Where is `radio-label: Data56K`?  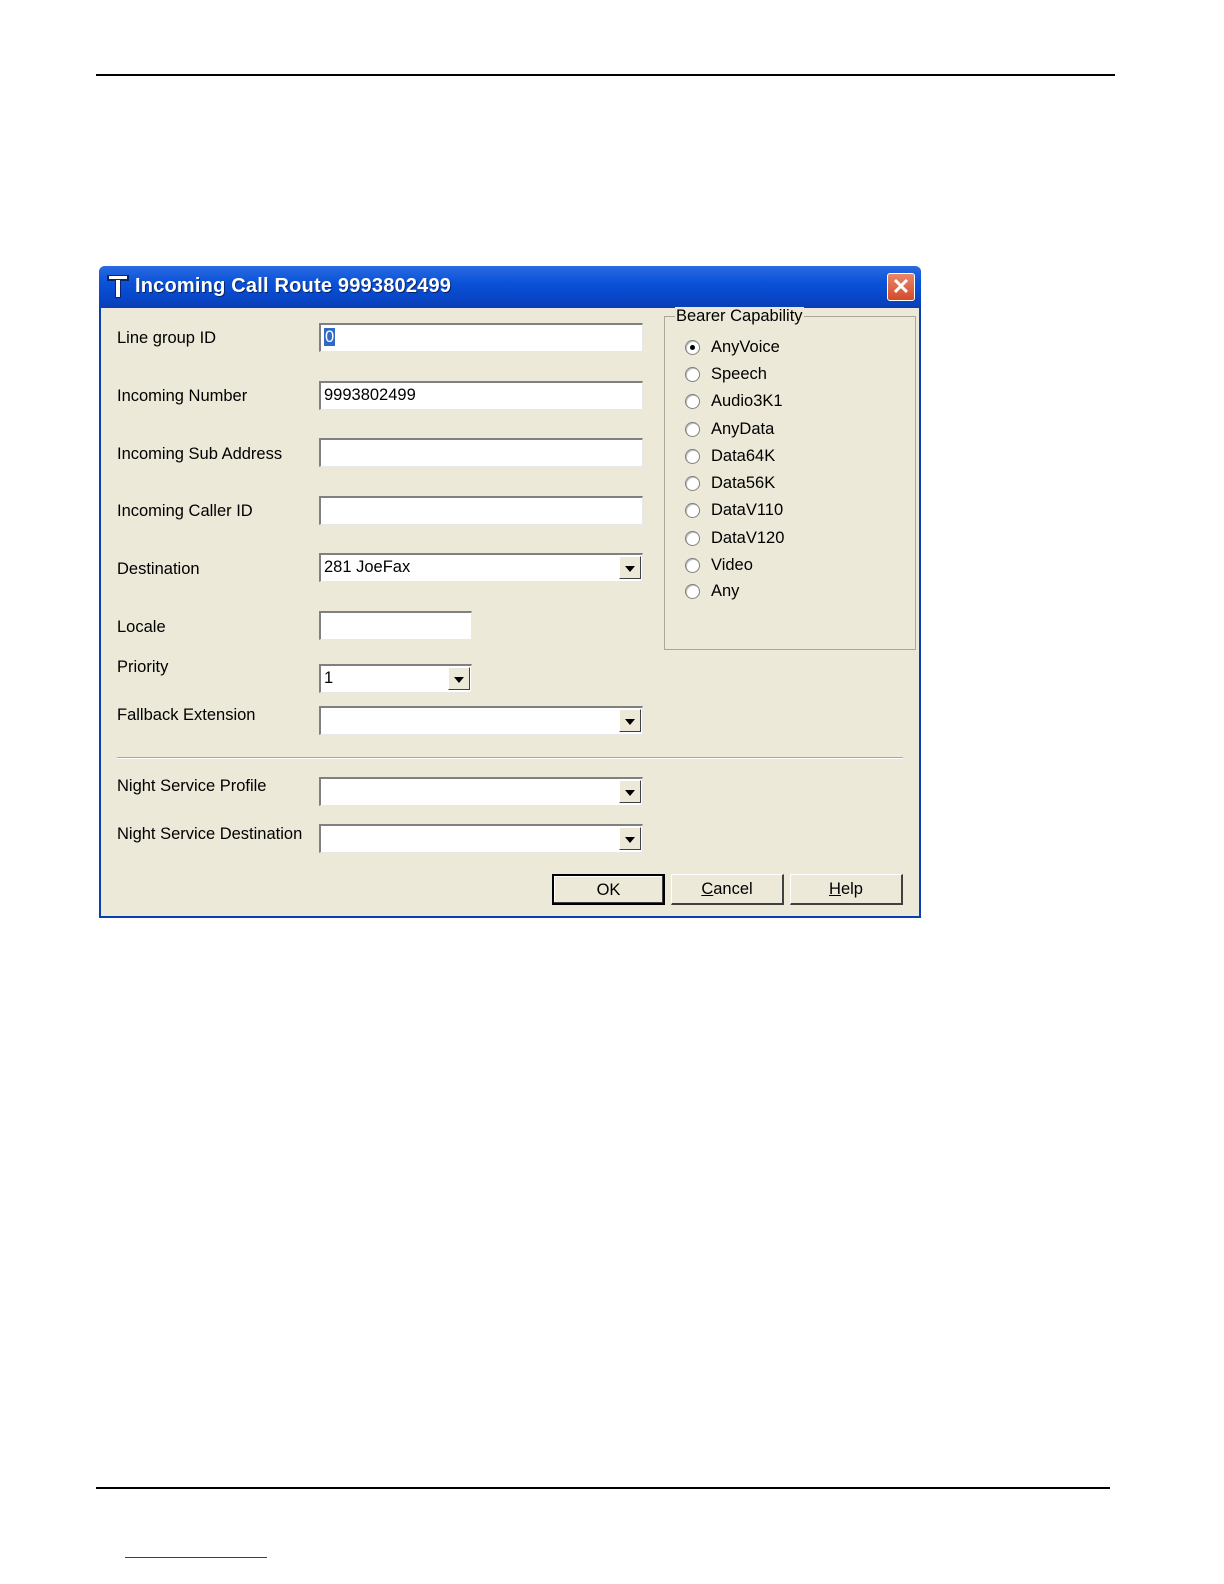 radio-label: Data56K is located at coordinates (743, 483).